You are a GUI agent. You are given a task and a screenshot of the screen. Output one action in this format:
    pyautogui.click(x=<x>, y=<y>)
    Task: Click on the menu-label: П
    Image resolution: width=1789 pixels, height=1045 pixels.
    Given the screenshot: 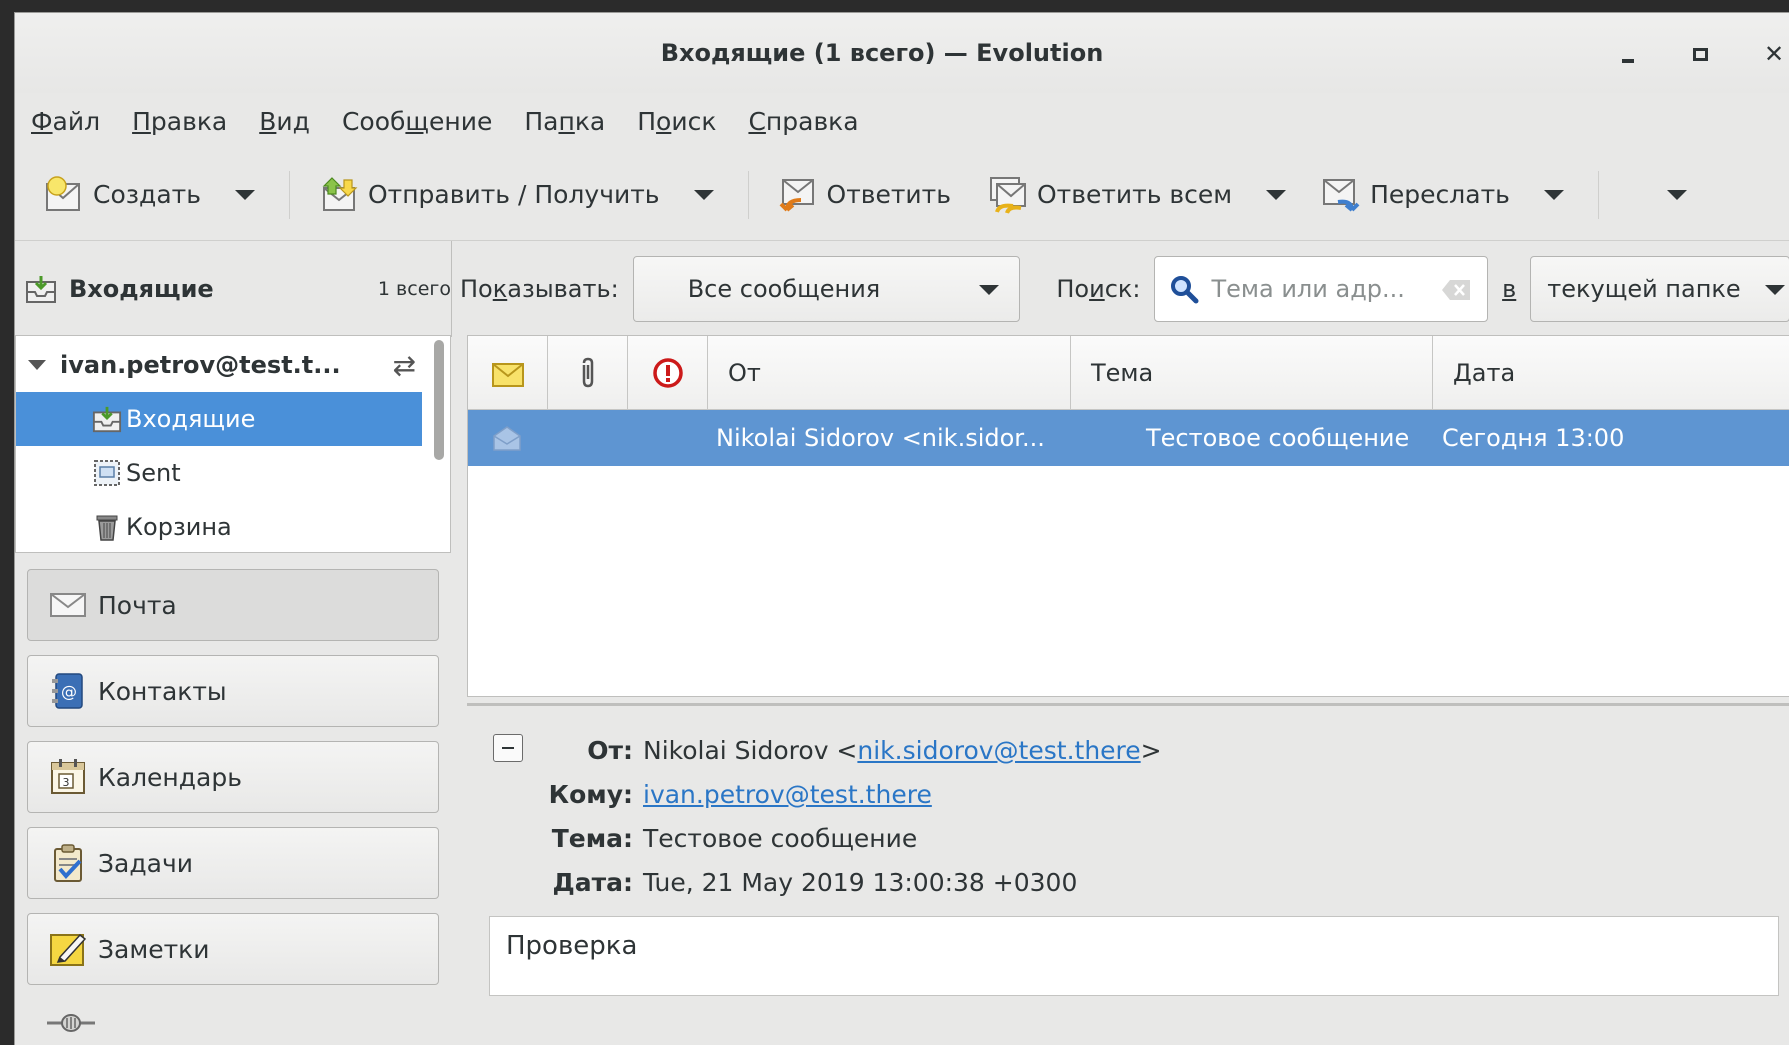 What is the action you would take?
    pyautogui.click(x=647, y=121)
    